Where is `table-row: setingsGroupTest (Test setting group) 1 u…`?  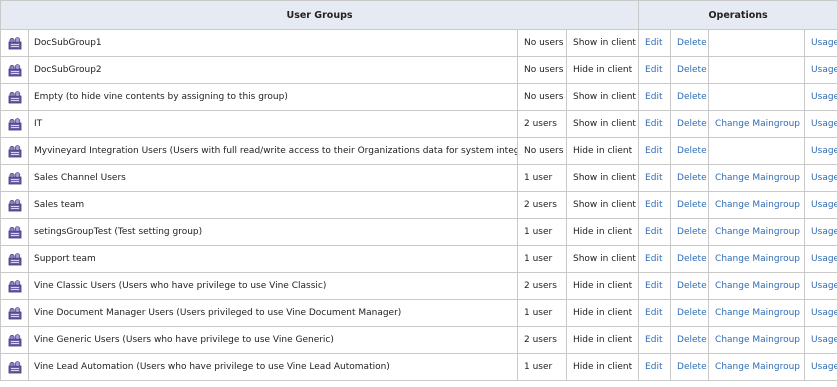
table-row: setingsGroupTest (Test setting group) 1 u… is located at coordinates (418, 232).